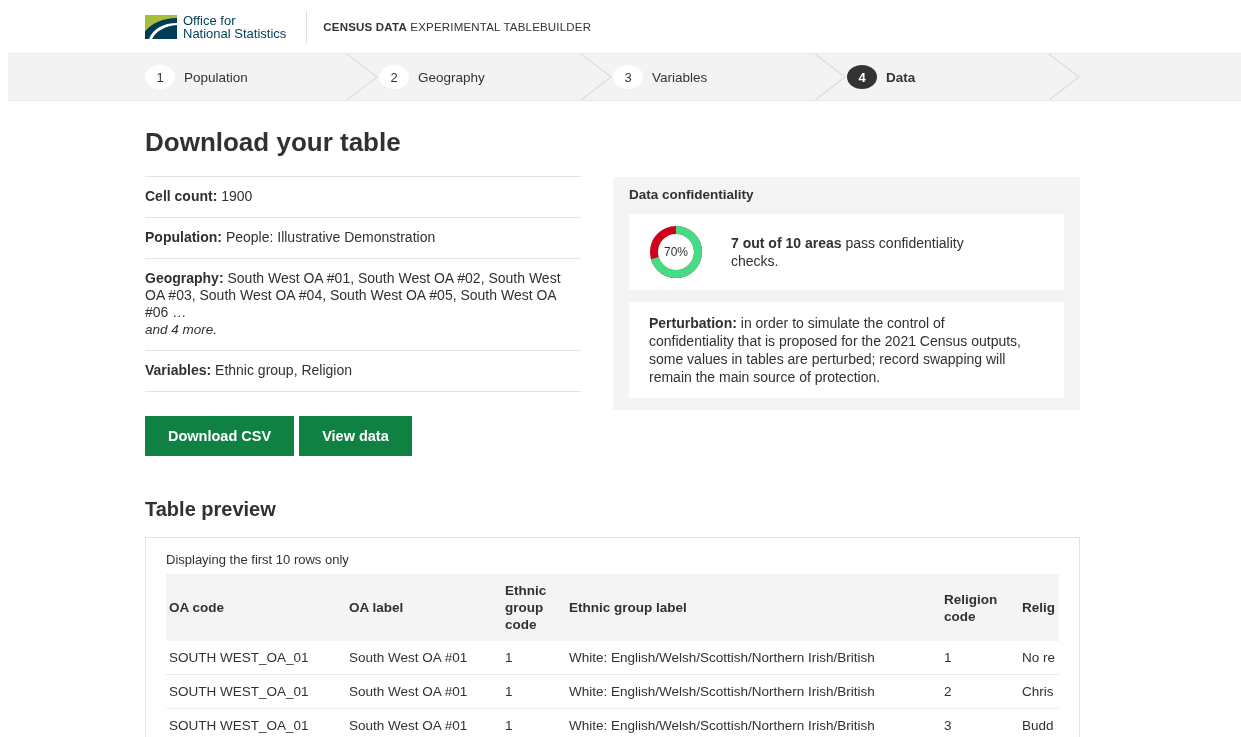 This screenshot has height=737, width=1241. What do you see at coordinates (980, 607) in the screenshot?
I see `column-header: Religion code` at bounding box center [980, 607].